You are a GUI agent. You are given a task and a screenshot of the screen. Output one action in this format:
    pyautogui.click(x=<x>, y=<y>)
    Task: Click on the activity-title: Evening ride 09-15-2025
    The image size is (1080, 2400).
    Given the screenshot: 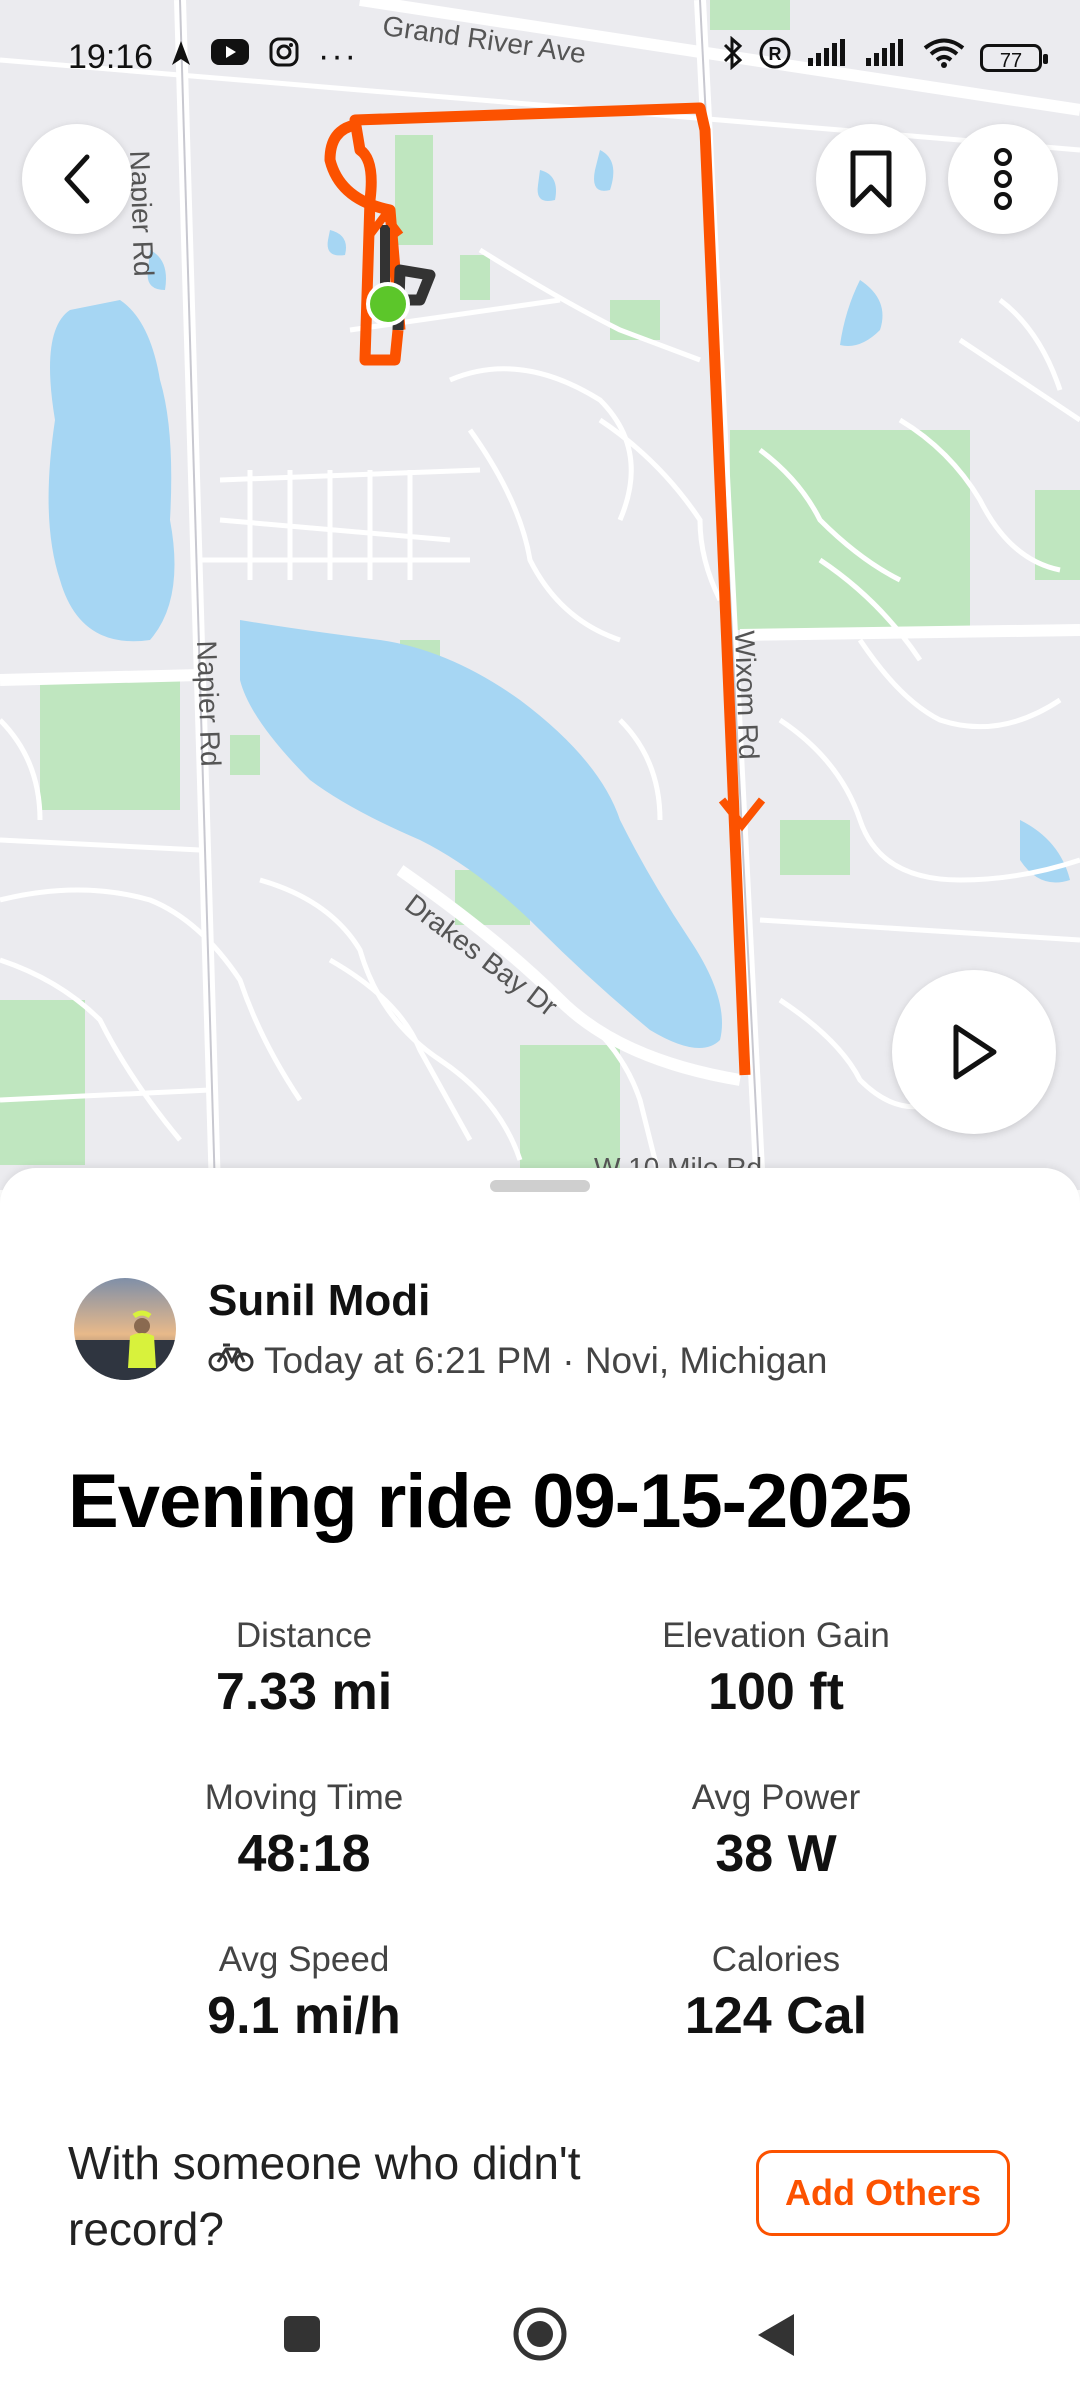 What is the action you would take?
    pyautogui.click(x=490, y=1501)
    